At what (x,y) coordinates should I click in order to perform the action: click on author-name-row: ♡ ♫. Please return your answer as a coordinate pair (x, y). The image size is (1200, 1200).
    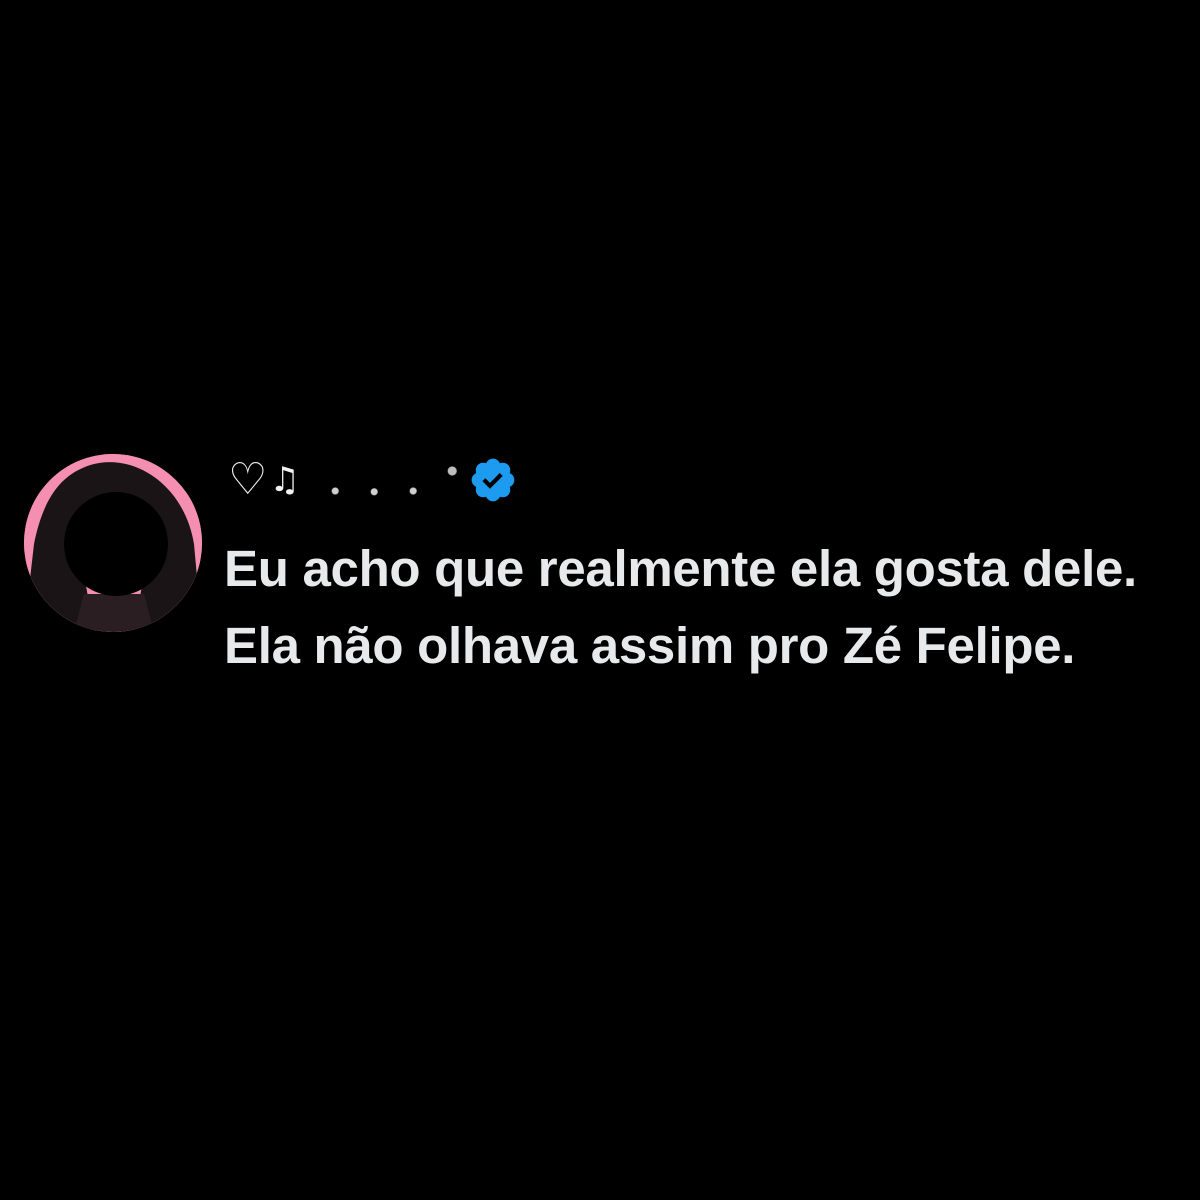
    Looking at the image, I should click on (373, 480).